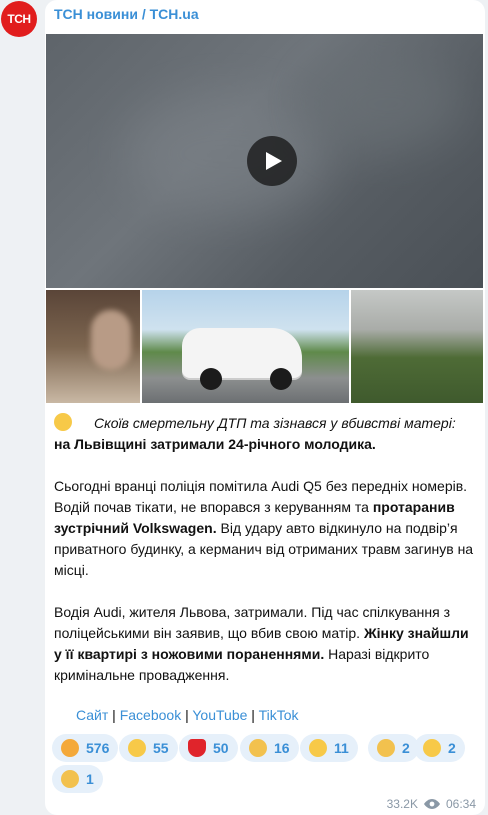 The height and width of the screenshot is (815, 488). What do you see at coordinates (318, 748) in the screenshot?
I see `crying-face-icon` at bounding box center [318, 748].